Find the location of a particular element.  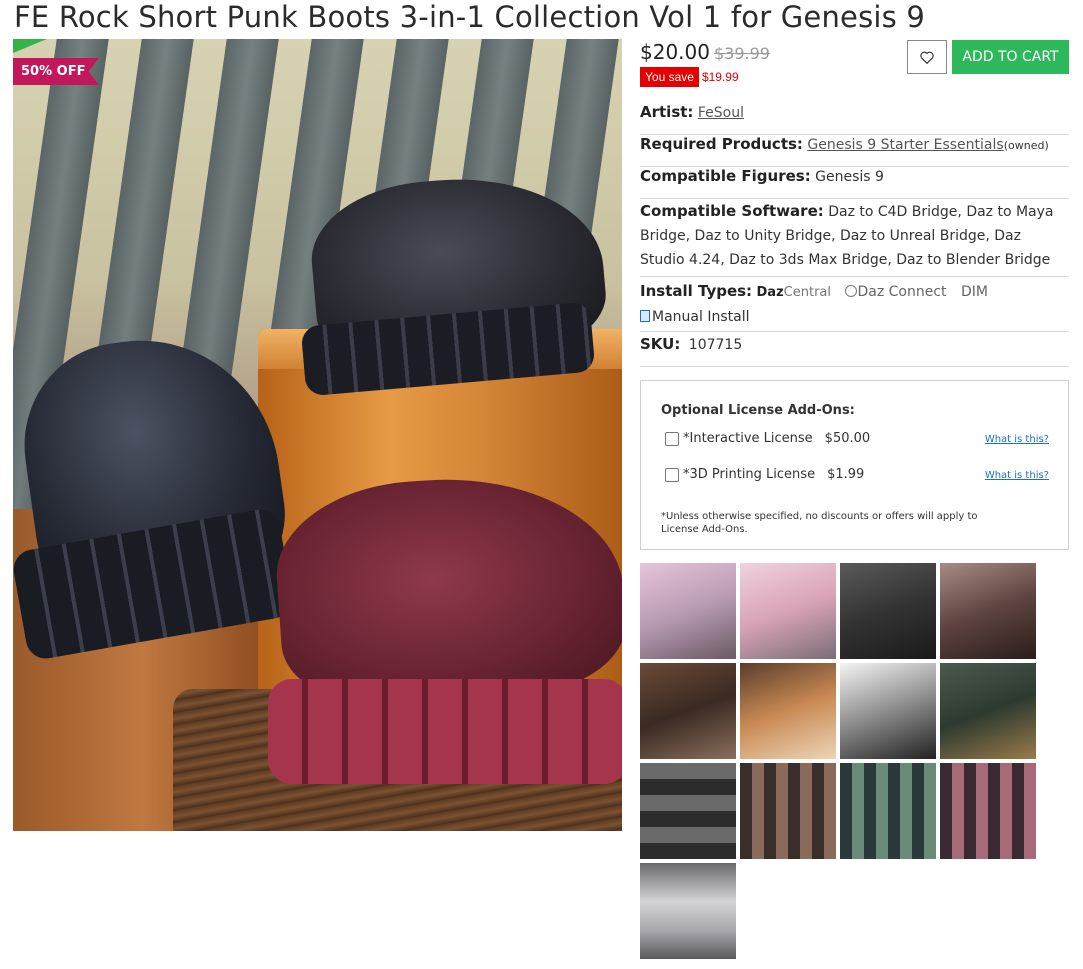

heart-outline-icon is located at coordinates (927, 57).